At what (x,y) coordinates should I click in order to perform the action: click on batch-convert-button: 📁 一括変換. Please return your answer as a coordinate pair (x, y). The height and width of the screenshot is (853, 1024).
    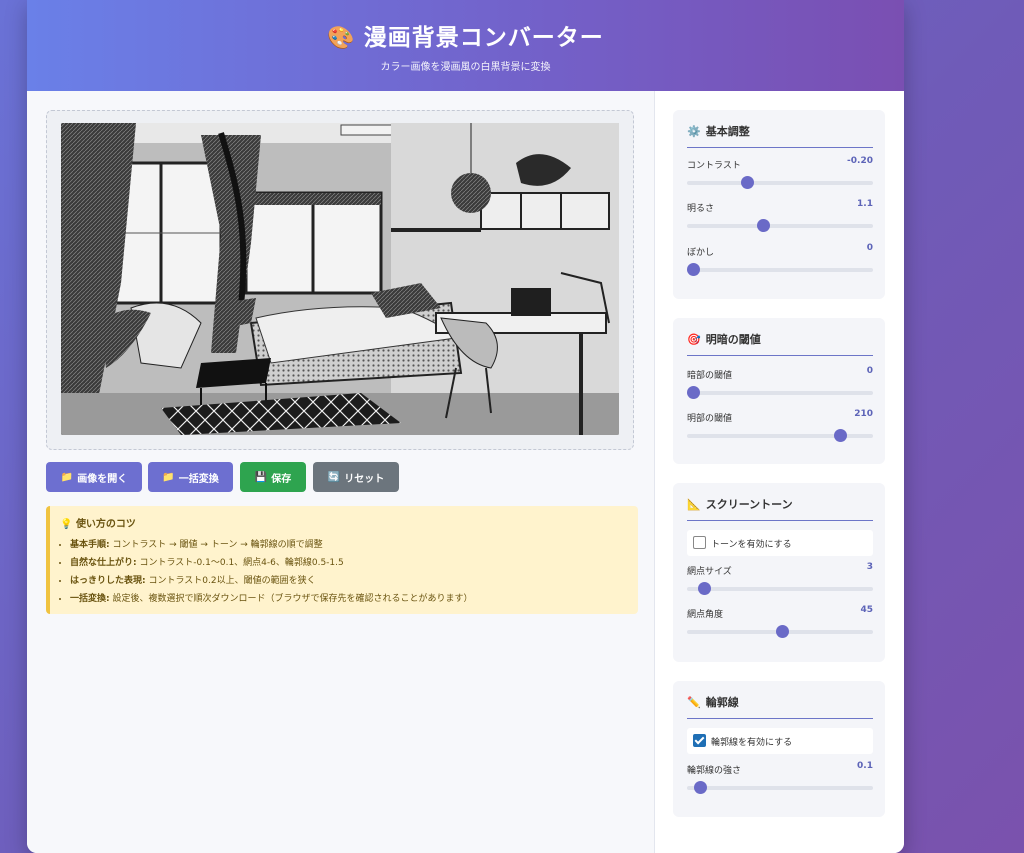
    Looking at the image, I should click on (190, 477).